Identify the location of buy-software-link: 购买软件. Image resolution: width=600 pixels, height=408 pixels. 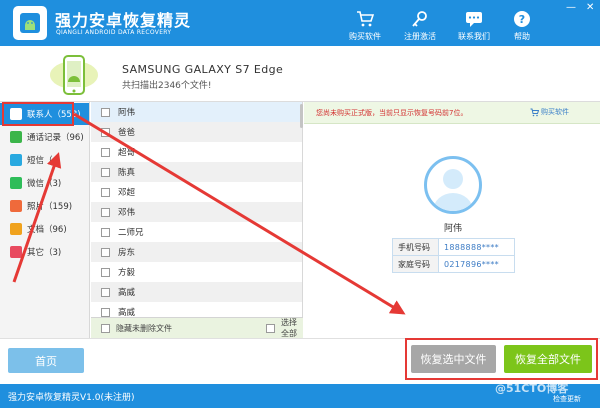
(549, 112).